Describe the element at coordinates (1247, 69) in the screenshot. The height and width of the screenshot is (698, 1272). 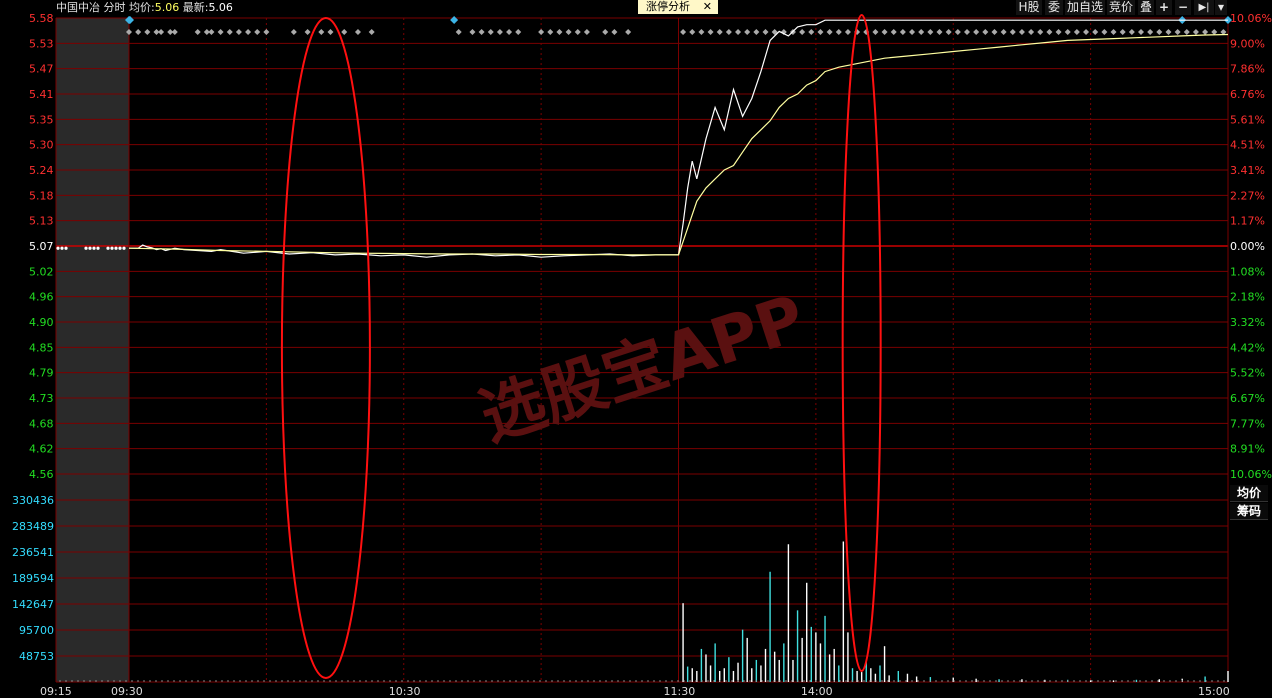
I see `pct-axis-label: 7.86%` at that location.